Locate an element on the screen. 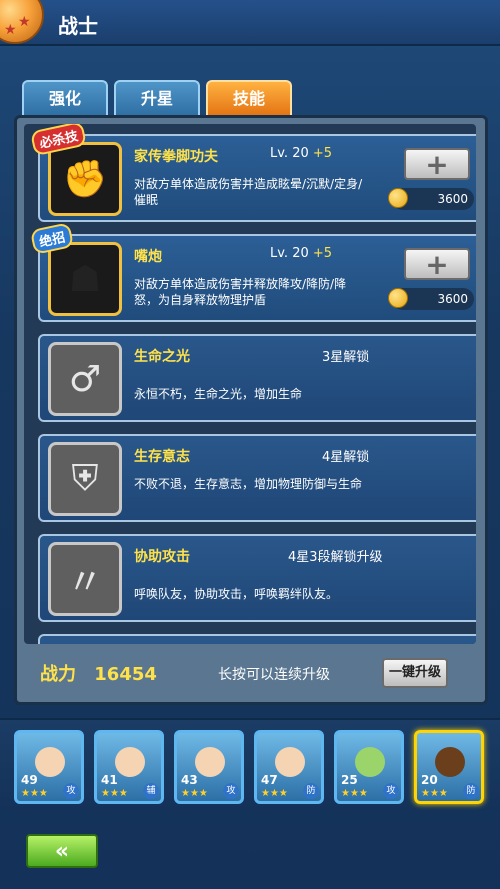  hero-slot: 49 ★★★ 攻 is located at coordinates (49, 767).